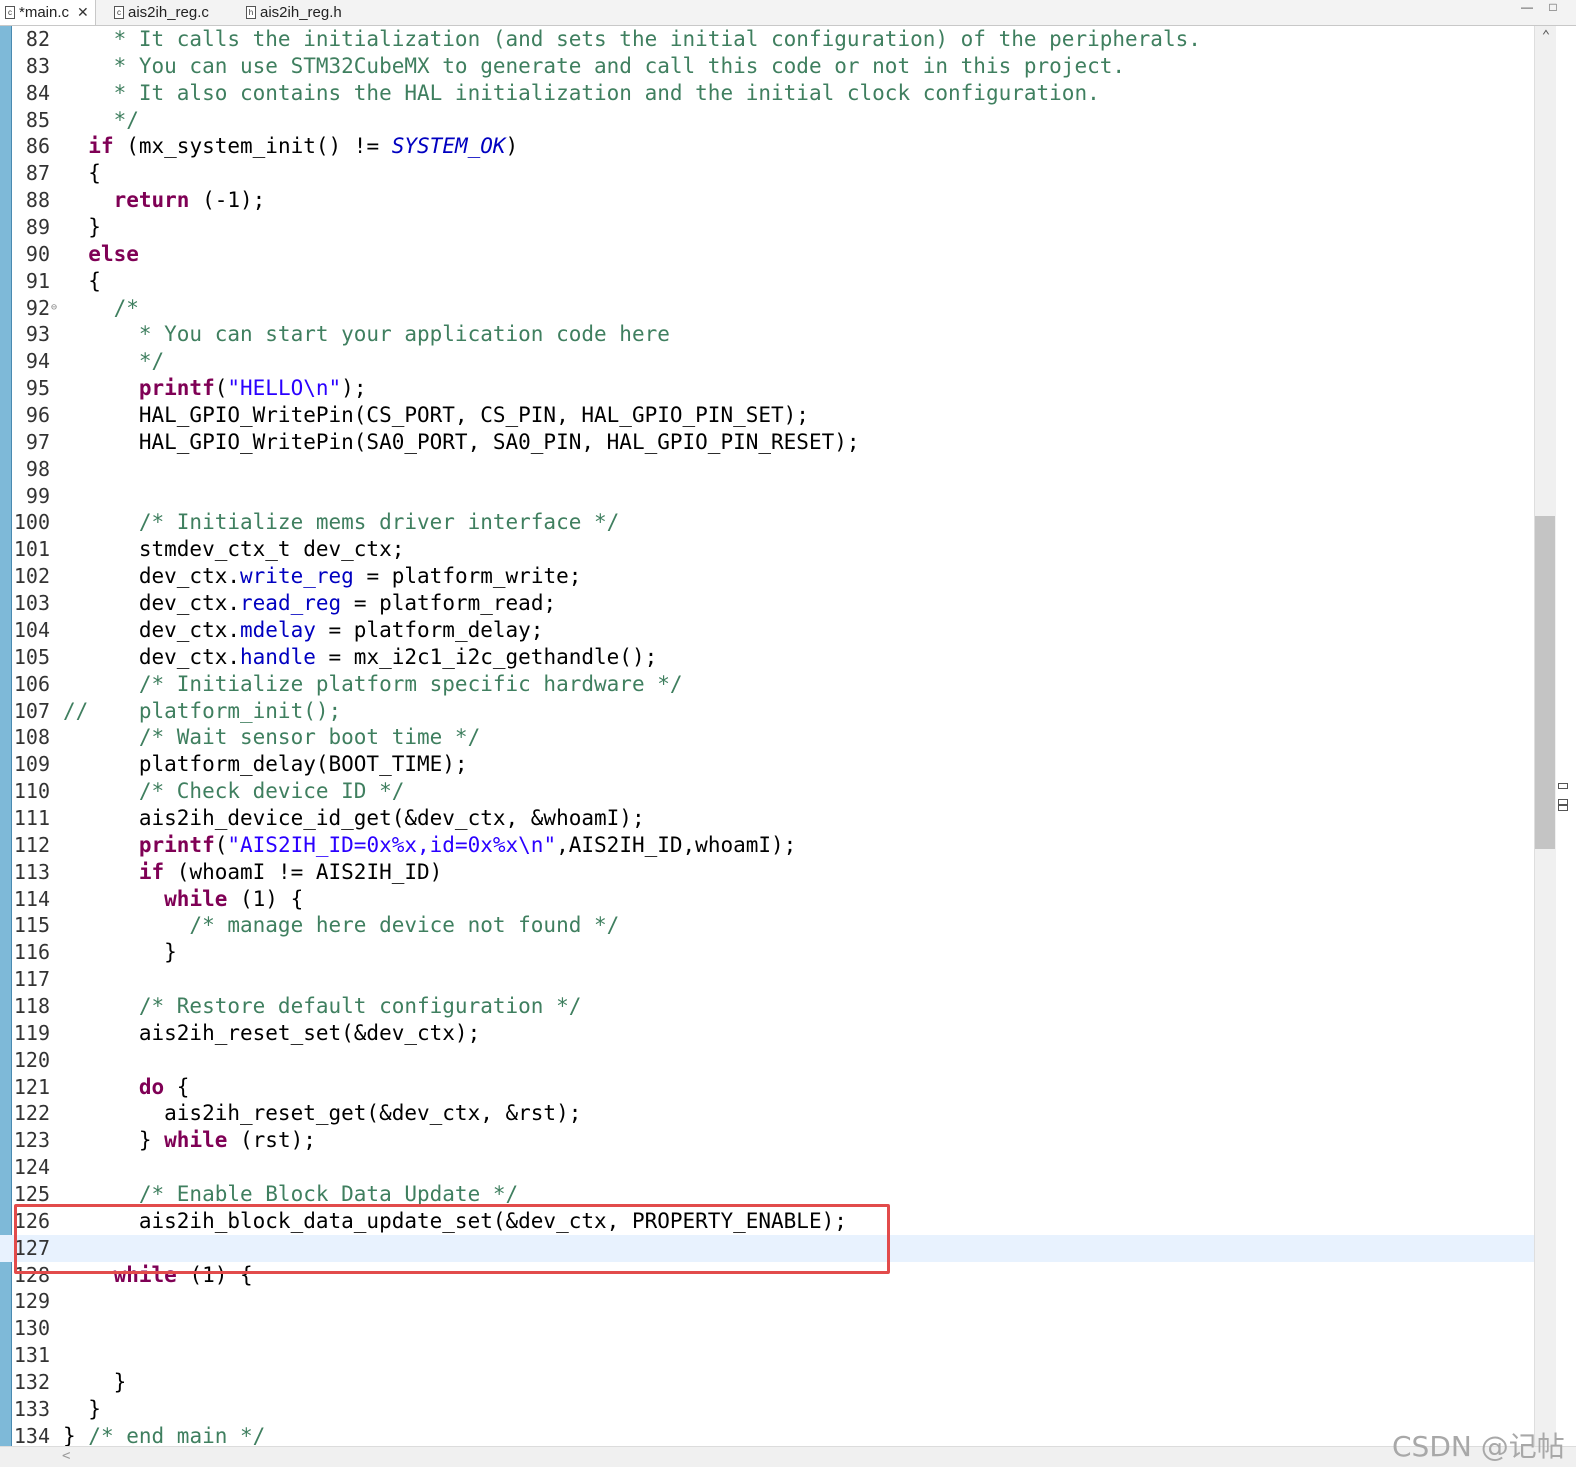  What do you see at coordinates (161, 12) in the screenshot?
I see `tab-ais2ih-reg-c: c ais2ih_reg.c` at bounding box center [161, 12].